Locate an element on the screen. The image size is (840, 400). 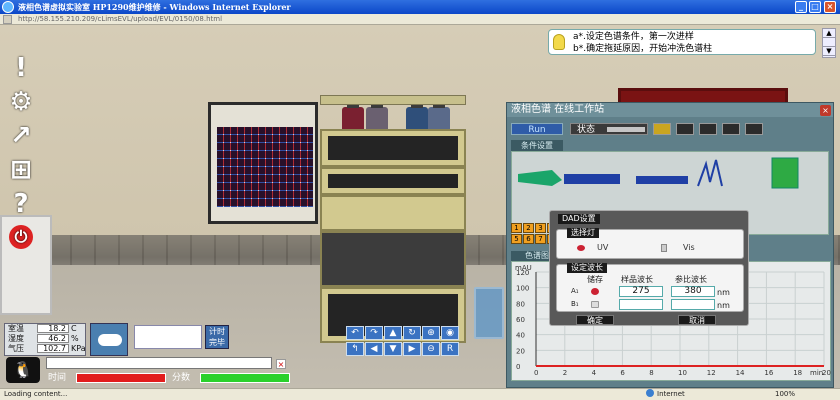
pressure-label: 气压 is located at coordinates (16, 348).